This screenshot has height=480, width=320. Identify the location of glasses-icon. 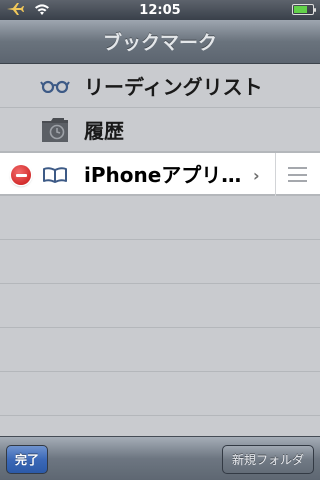
(55, 86).